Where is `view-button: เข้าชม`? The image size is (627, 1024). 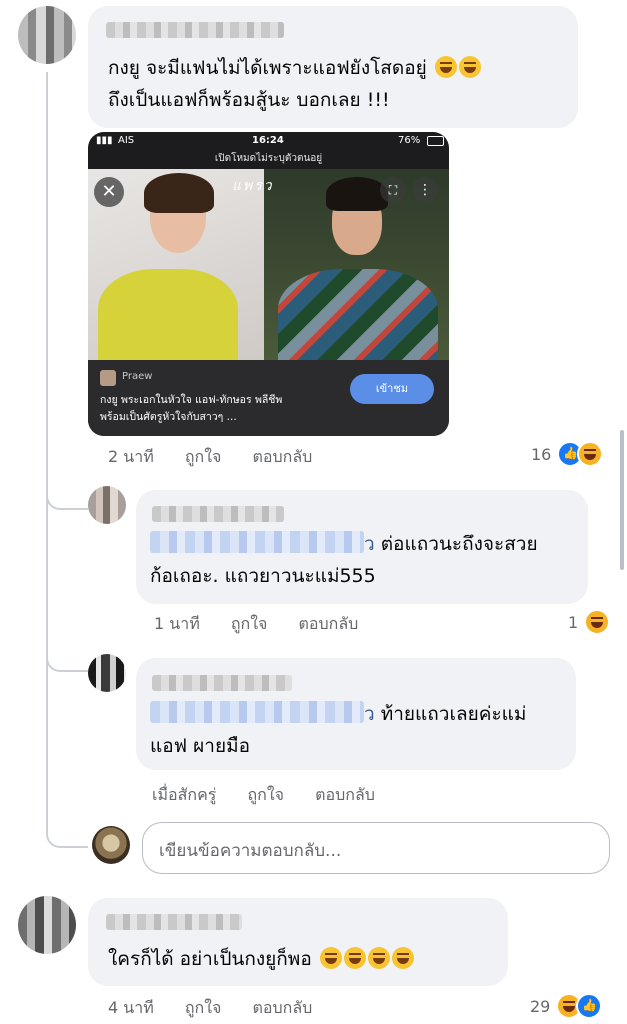
view-button: เข้าชม is located at coordinates (392, 389).